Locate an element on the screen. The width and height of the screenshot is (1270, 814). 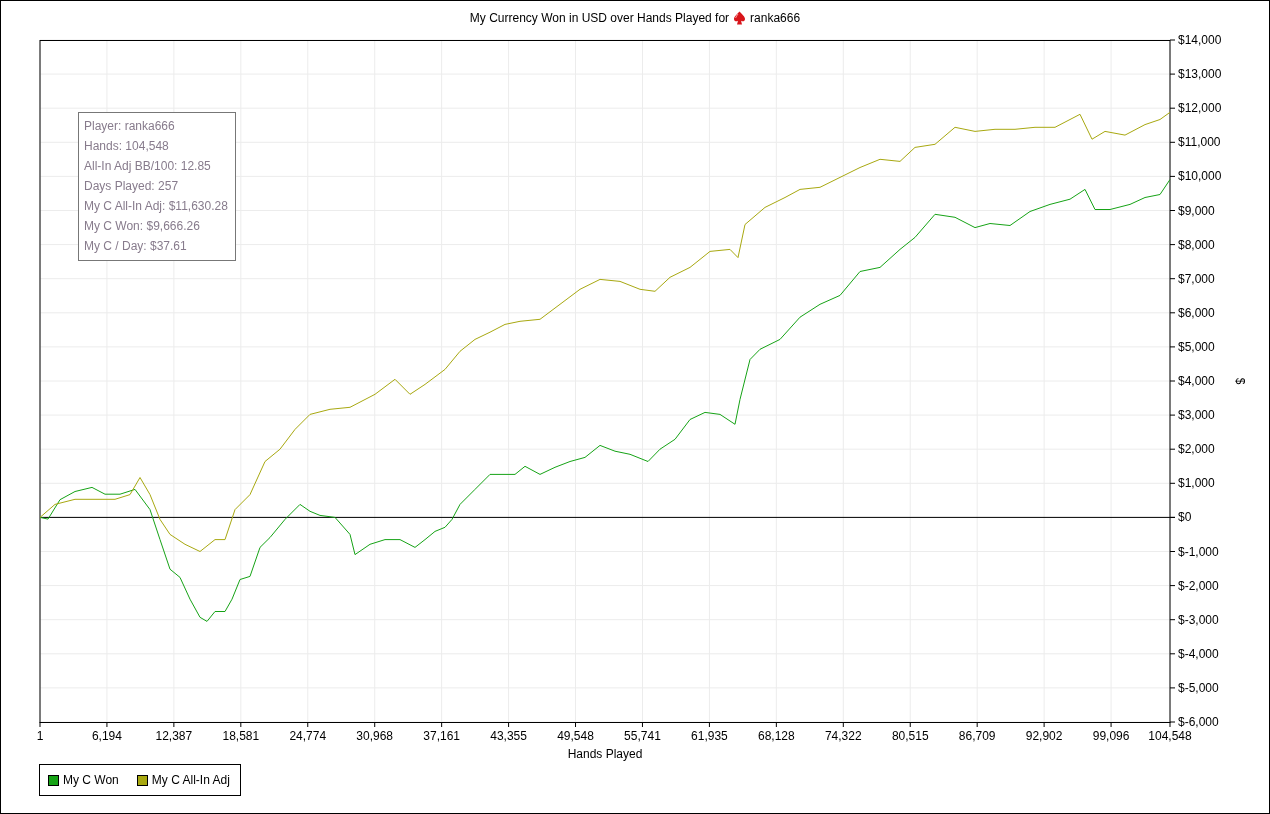
stats-line: All-In Adj BB/100: 12.85 is located at coordinates (148, 166).